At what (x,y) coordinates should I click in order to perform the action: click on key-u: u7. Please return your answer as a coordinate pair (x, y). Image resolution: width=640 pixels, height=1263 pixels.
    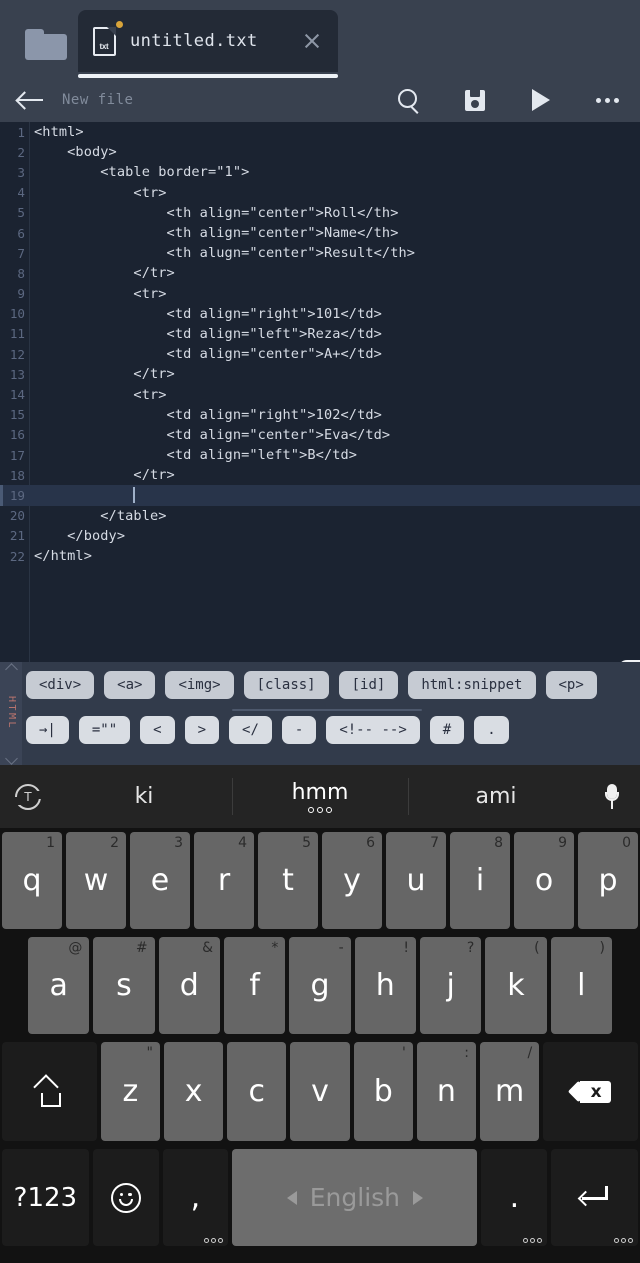
    Looking at the image, I should click on (416, 880).